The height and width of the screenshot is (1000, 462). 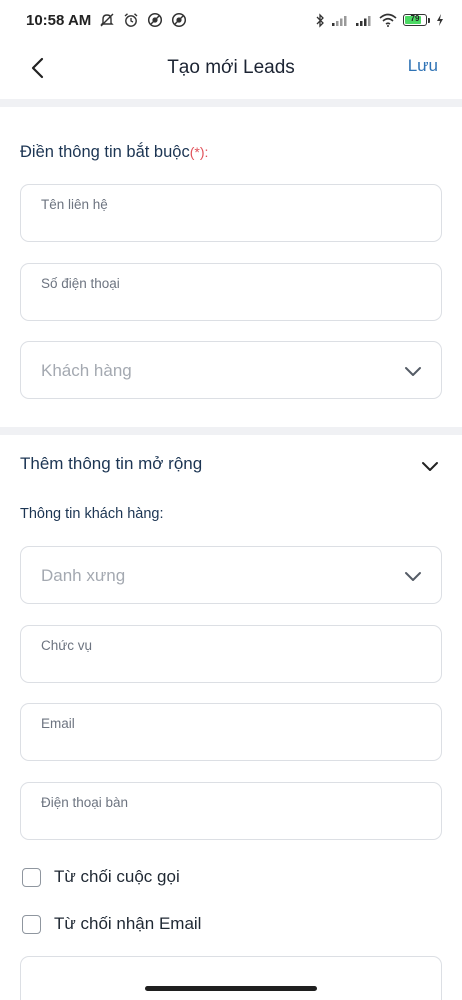 I want to click on extended-section-title: Thêm thông tin mở rộng, so click(x=111, y=463).